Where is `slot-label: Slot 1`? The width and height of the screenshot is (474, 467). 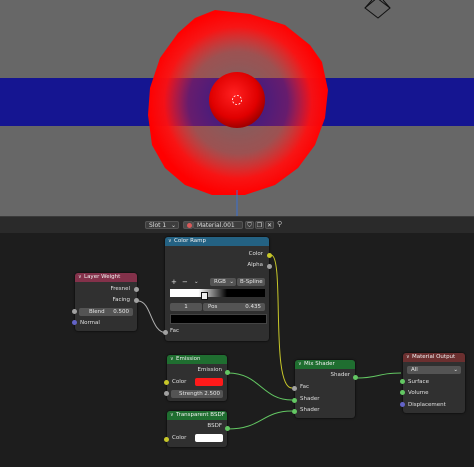 slot-label: Slot 1 is located at coordinates (158, 225).